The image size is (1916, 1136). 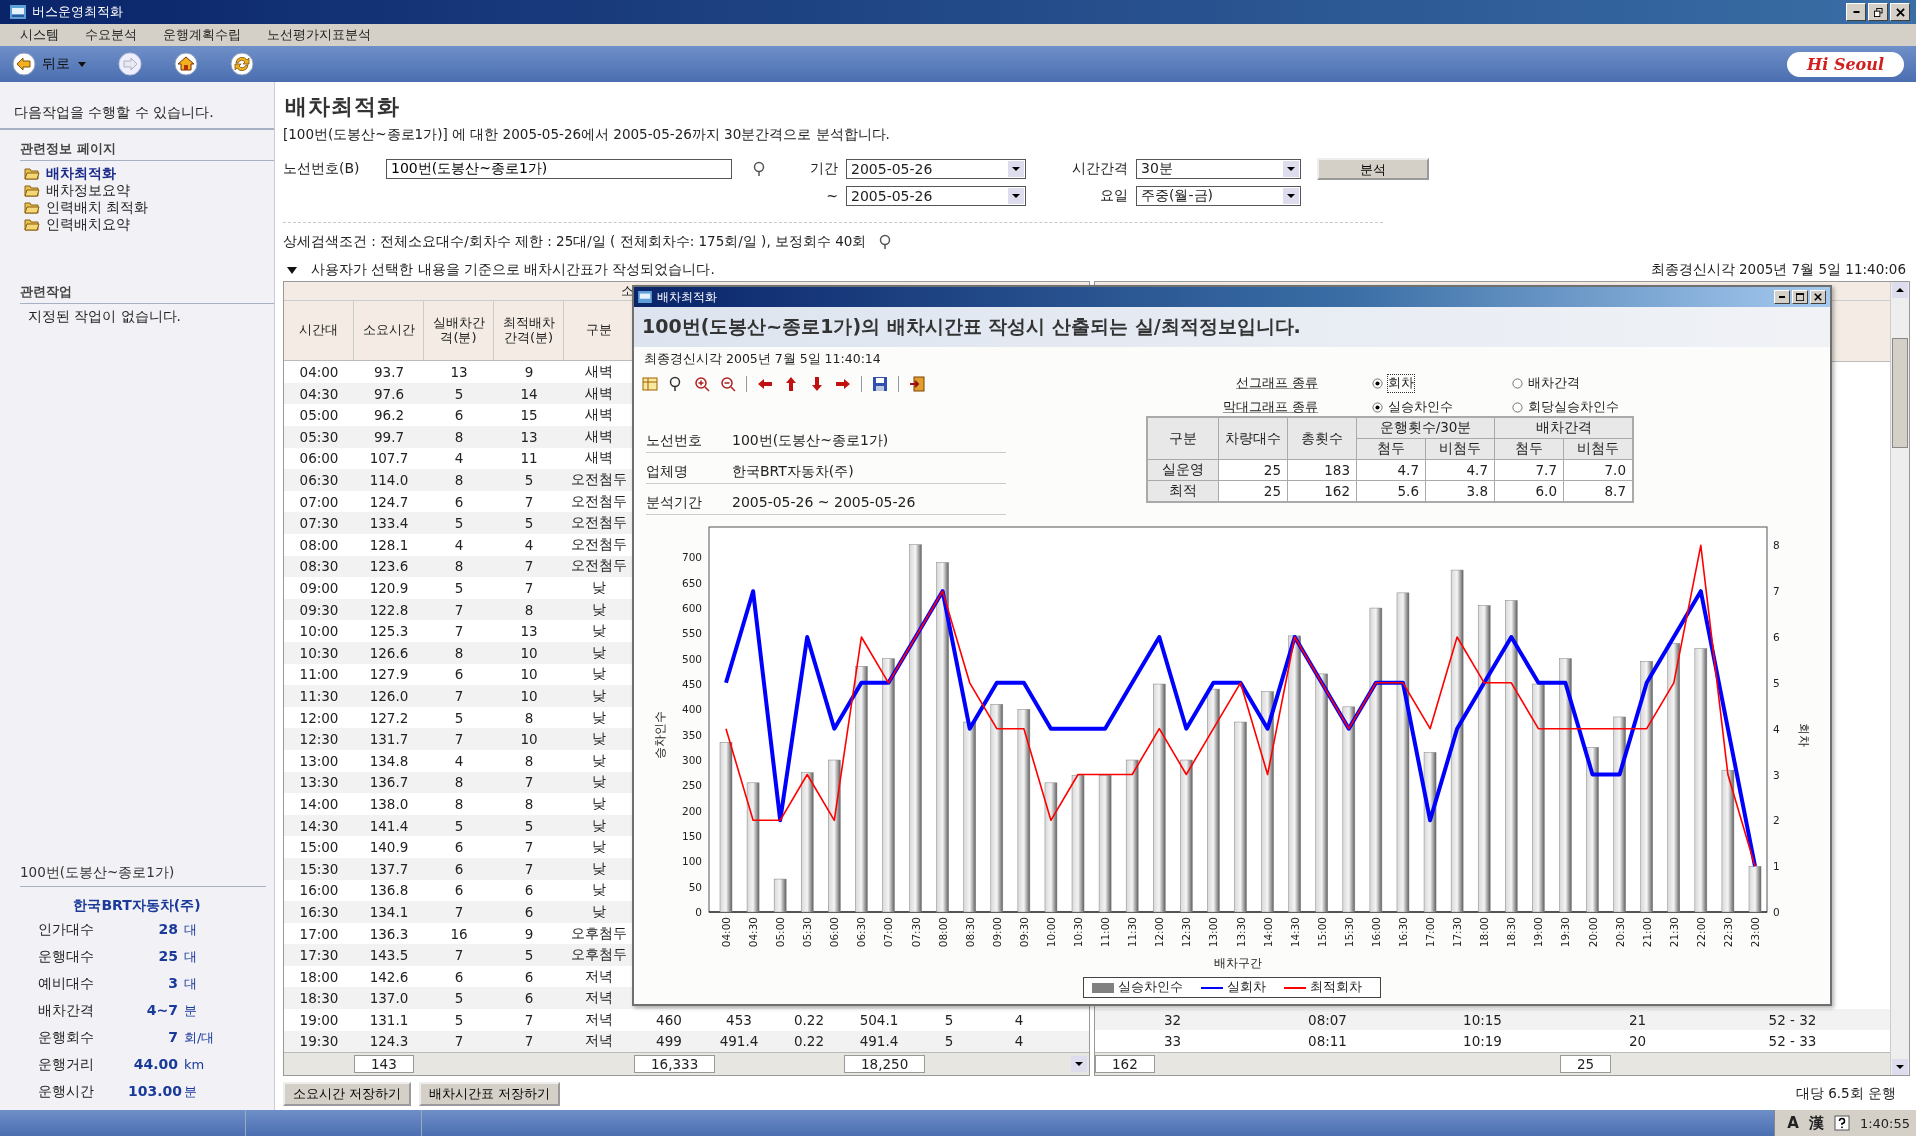 What do you see at coordinates (1240, 932) in the screenshot?
I see `x-tick-label: 13:30` at bounding box center [1240, 932].